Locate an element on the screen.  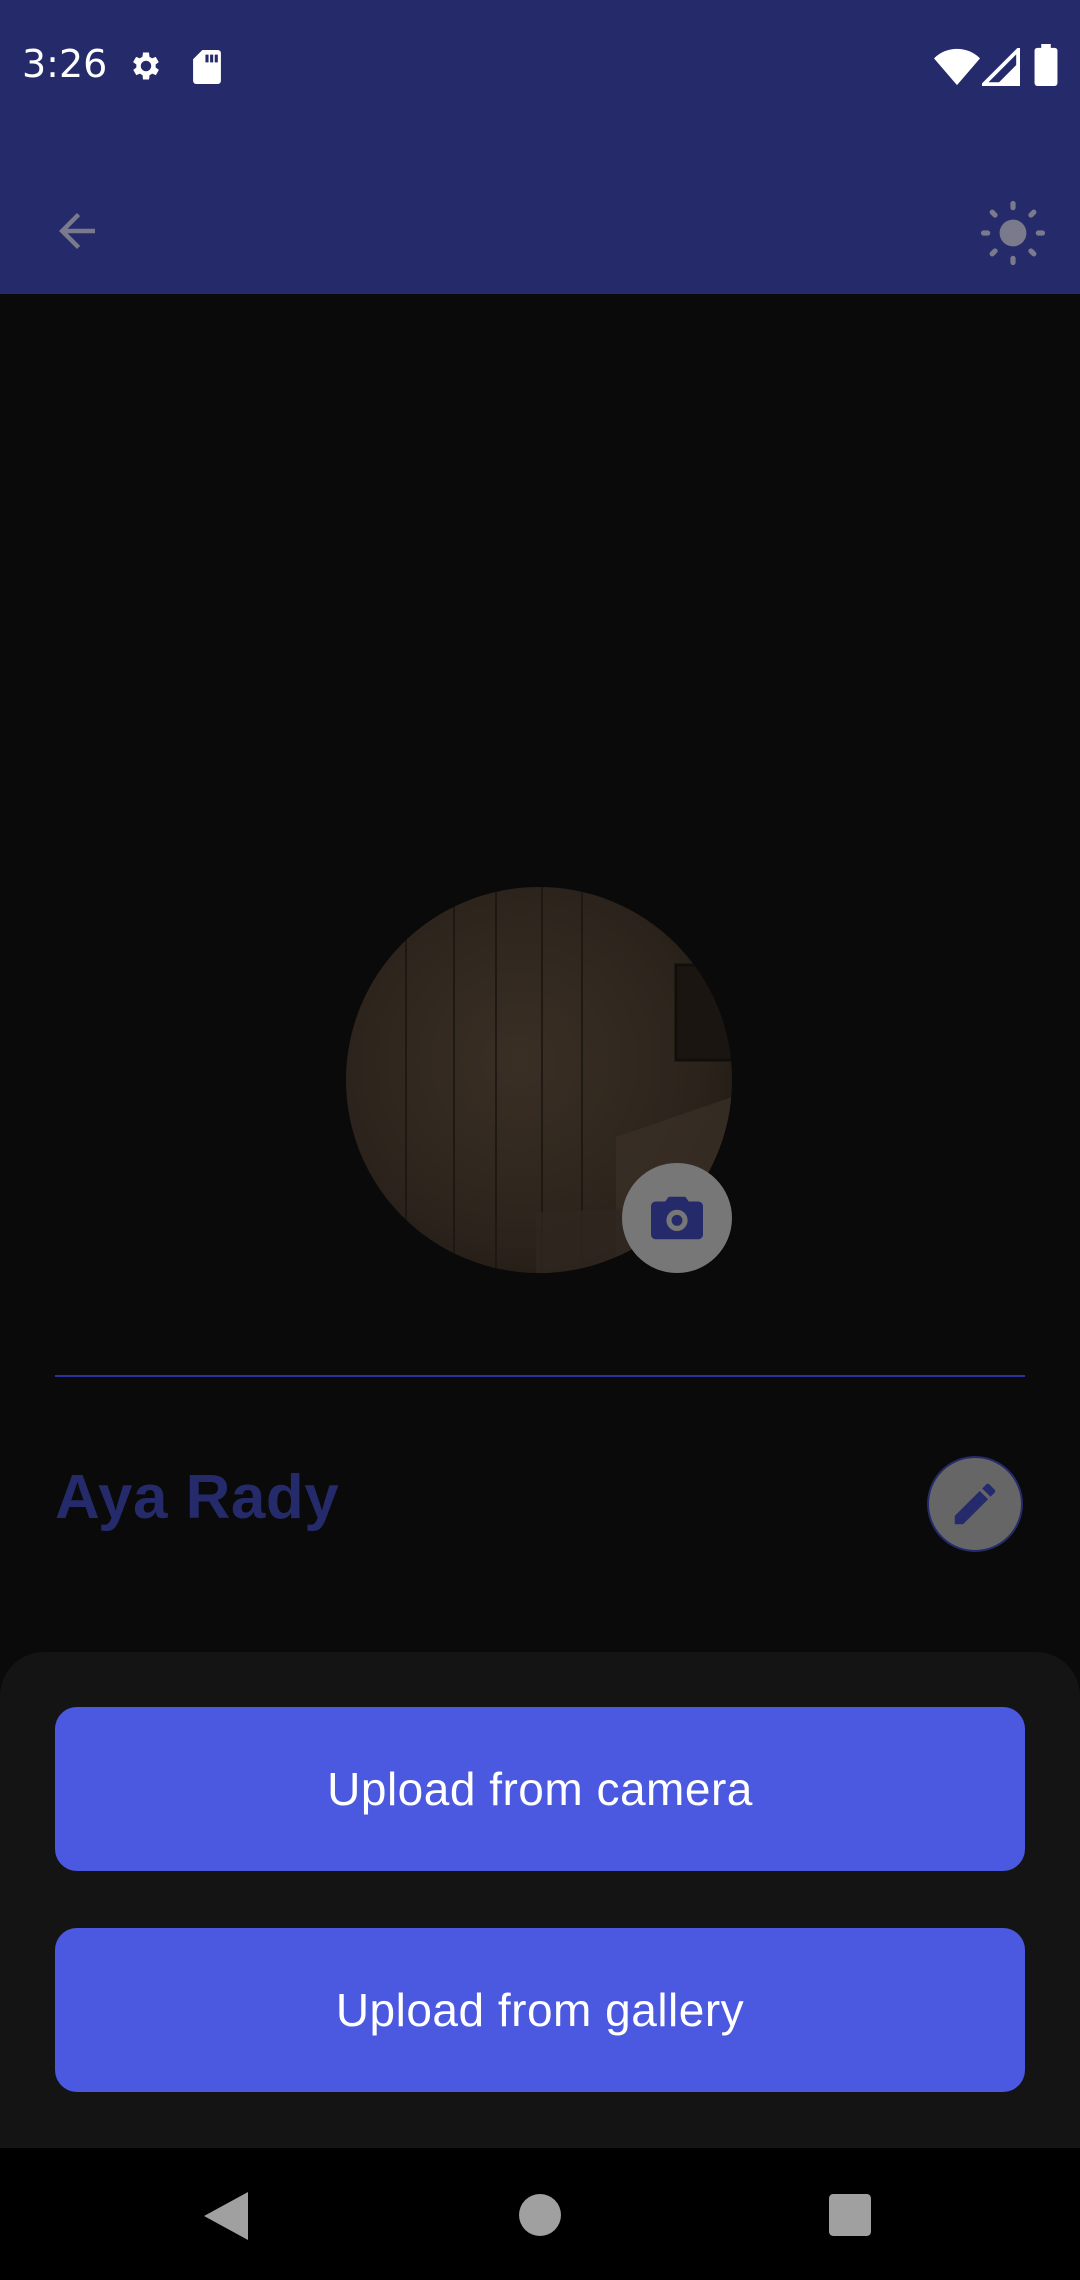
edit-name-button is located at coordinates (975, 1504).